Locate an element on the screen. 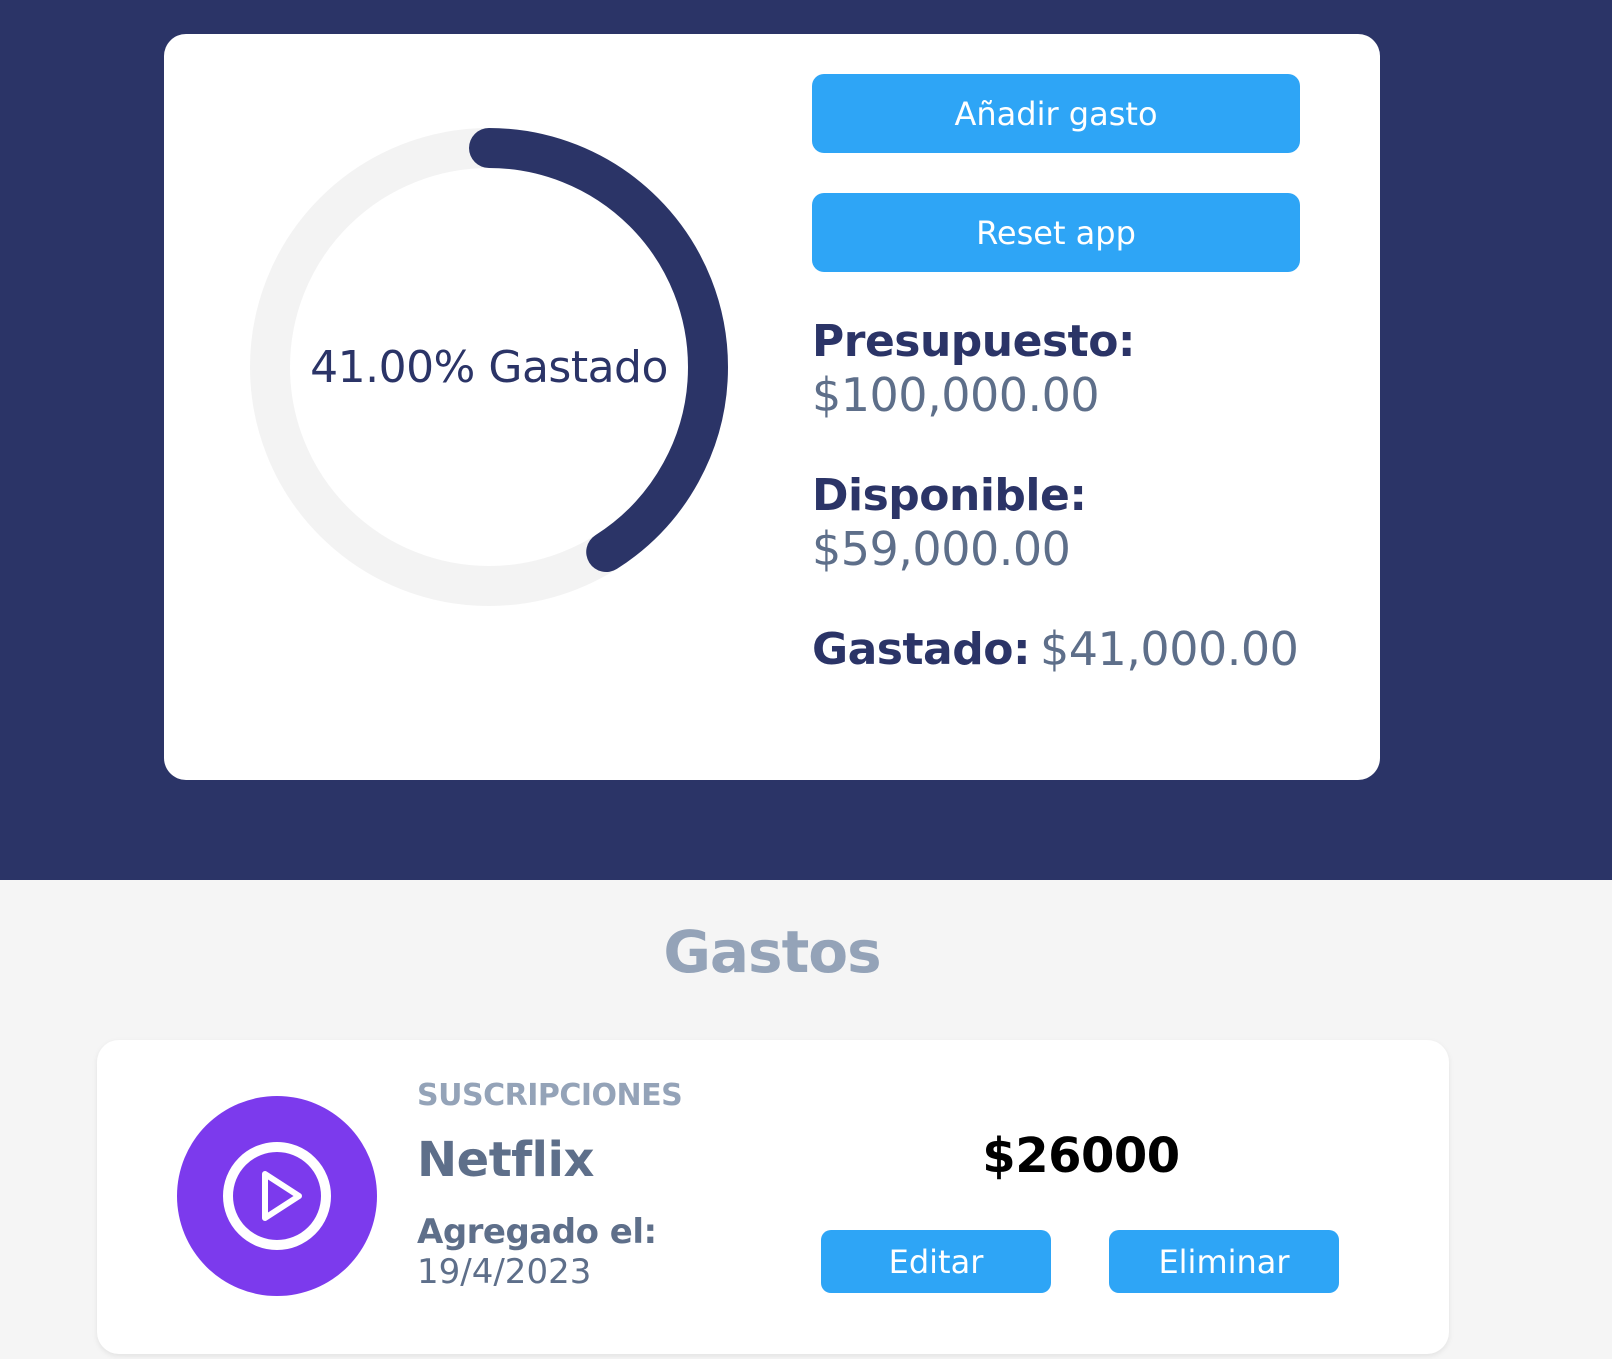 The height and width of the screenshot is (1359, 1612). expenses-title: Gastos is located at coordinates (772, 952).